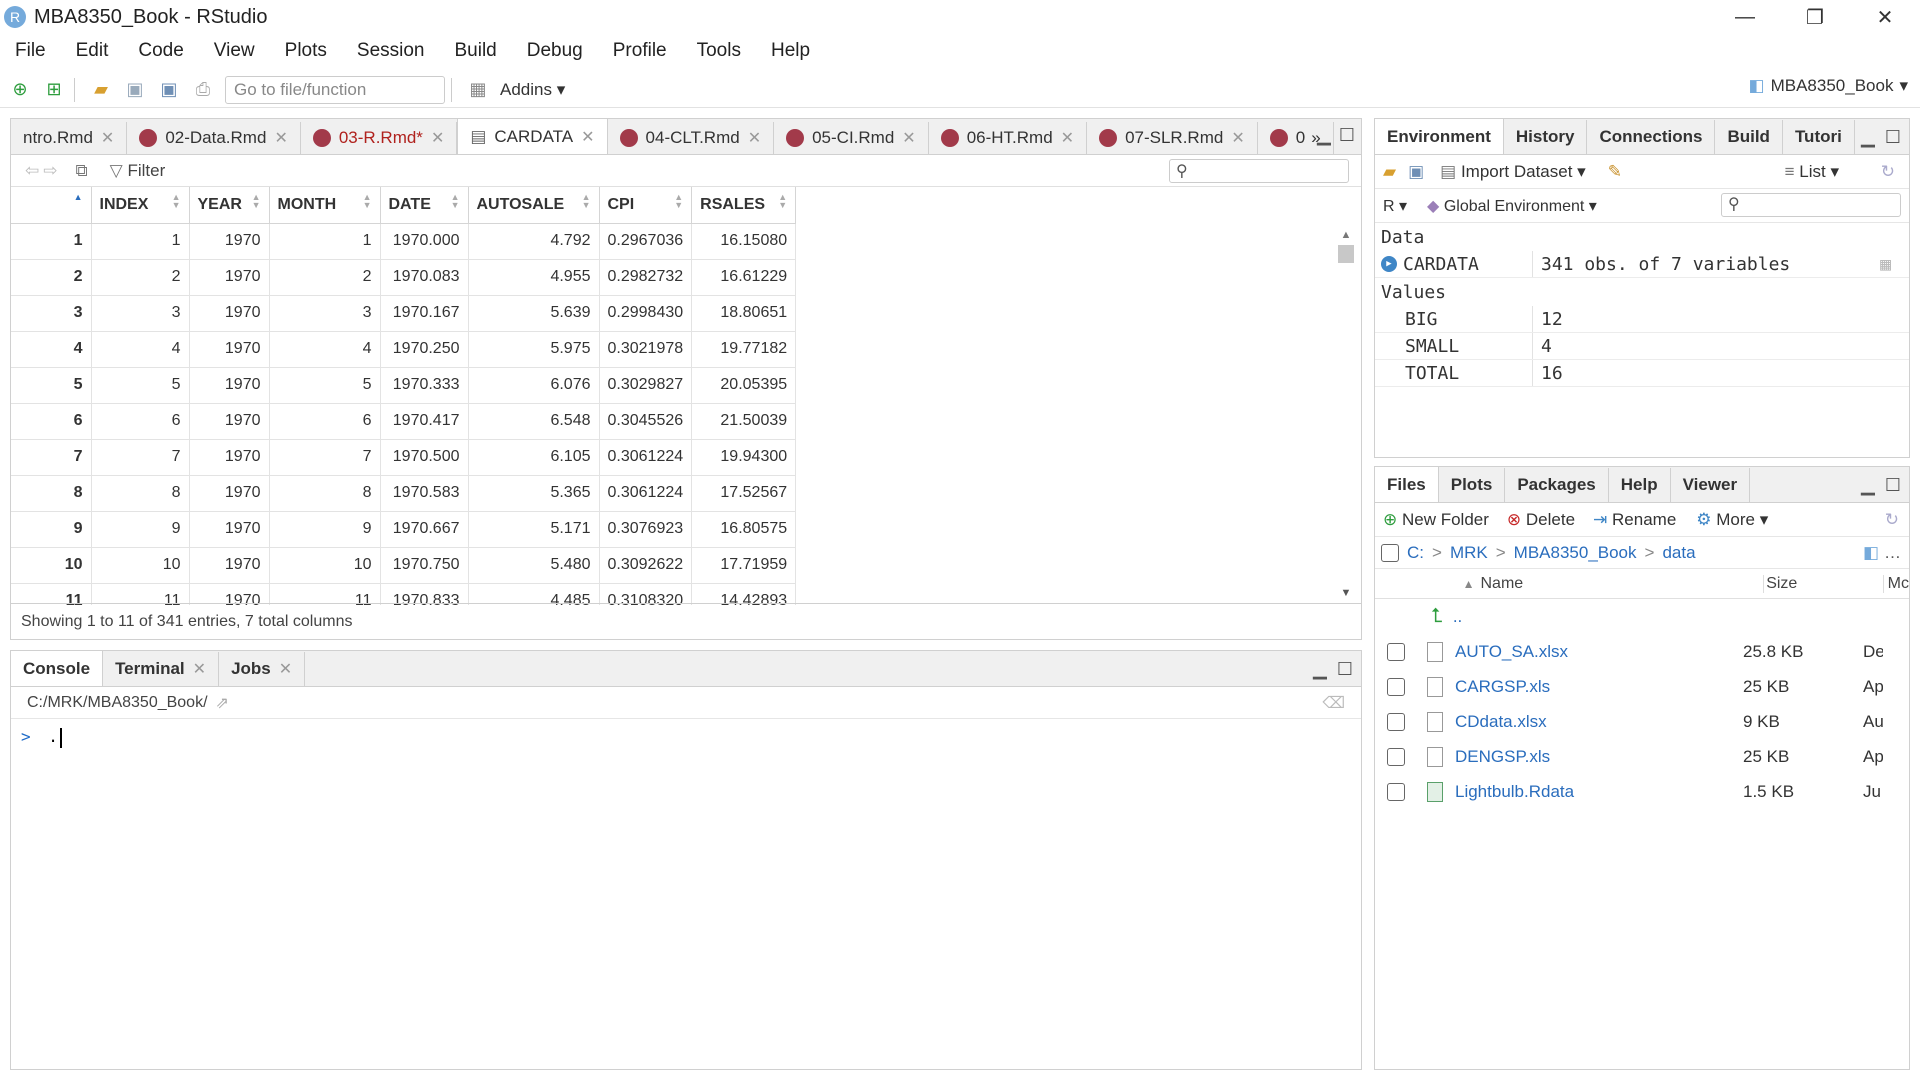 This screenshot has height=1080, width=1920. Describe the element at coordinates (686, 737) in the screenshot. I see `console-input-line: > .` at that location.